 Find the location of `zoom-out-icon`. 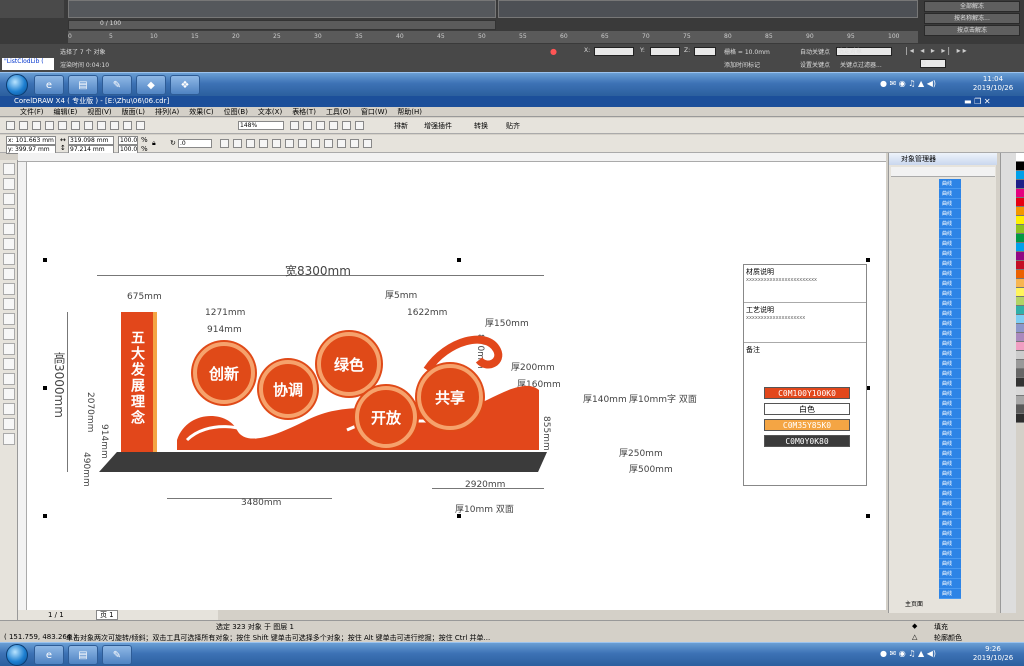

zoom-out-icon is located at coordinates (307, 125).